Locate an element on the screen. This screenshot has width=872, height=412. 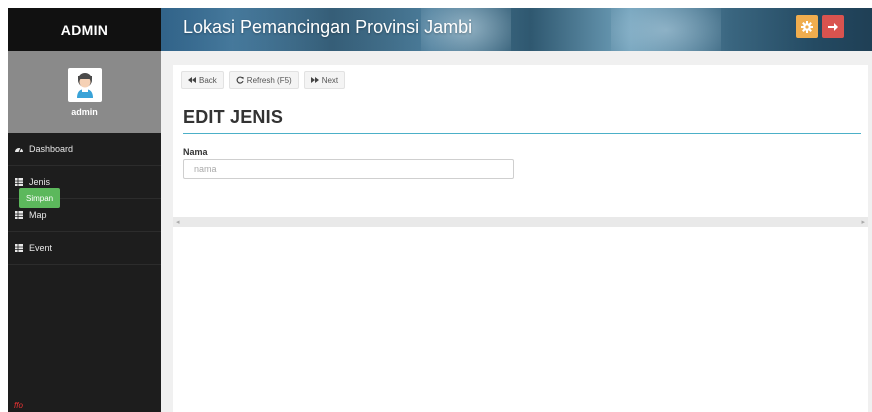
next-button: Next is located at coordinates (324, 80).